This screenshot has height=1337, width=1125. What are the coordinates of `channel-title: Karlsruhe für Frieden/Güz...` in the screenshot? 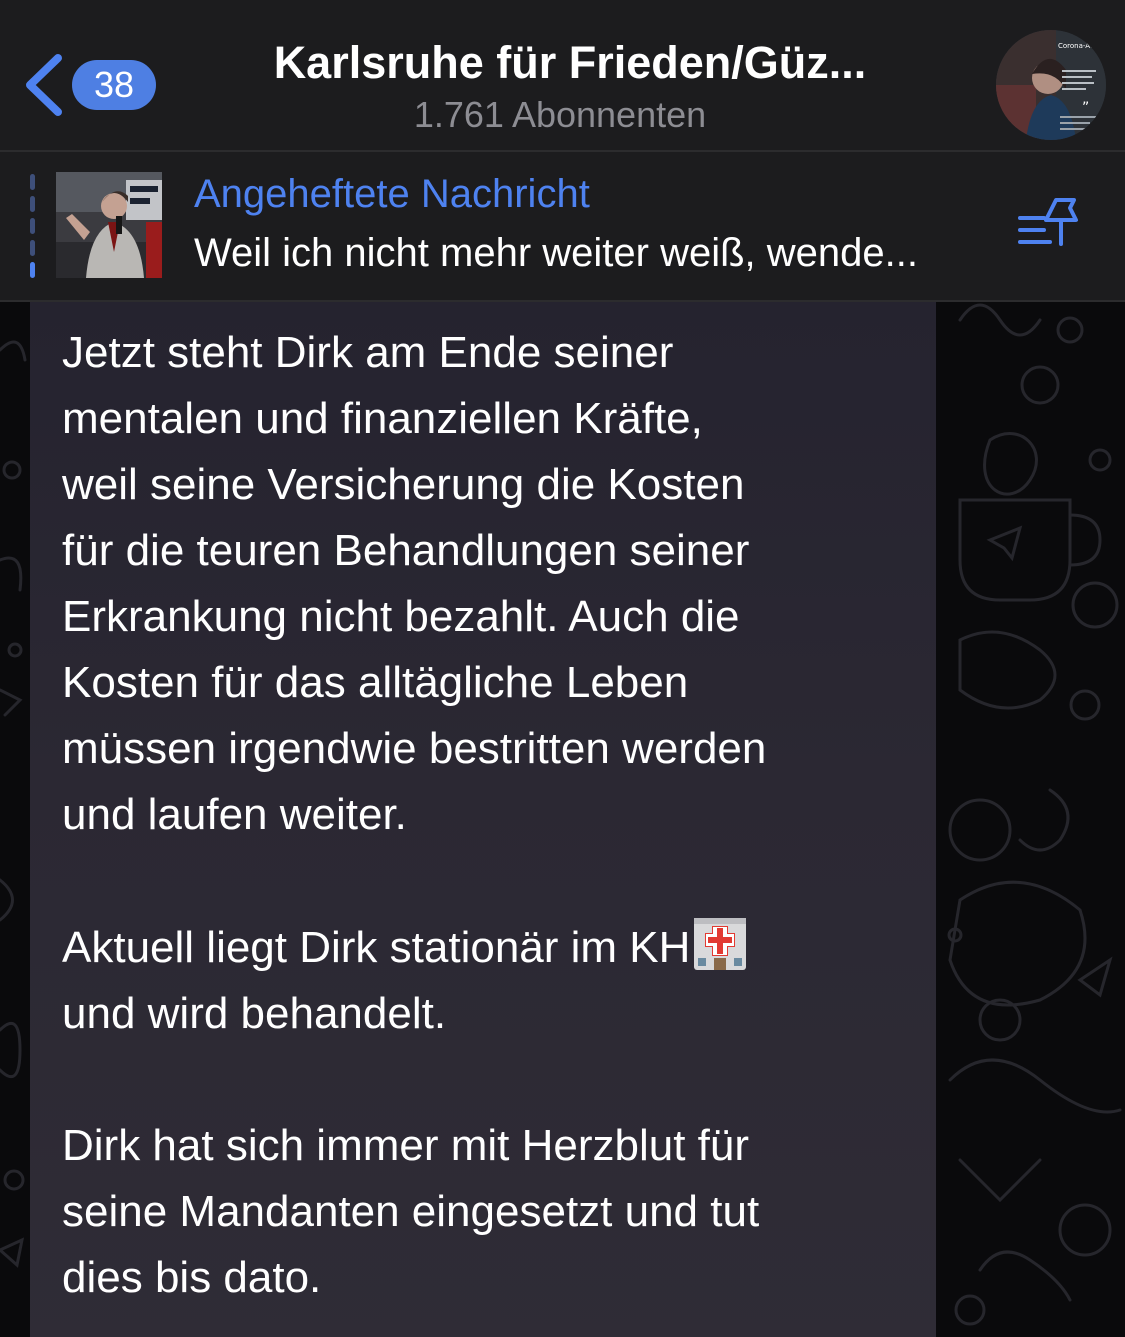 It's located at (570, 63).